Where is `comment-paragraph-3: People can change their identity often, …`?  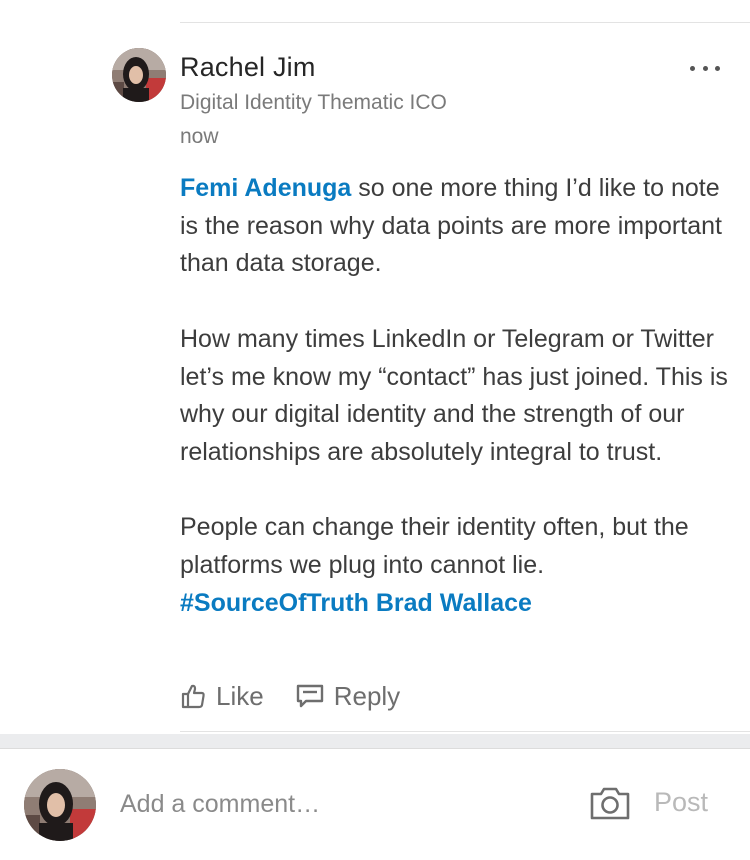
comment-paragraph-3: People can change their identity often, … is located at coordinates (457, 565).